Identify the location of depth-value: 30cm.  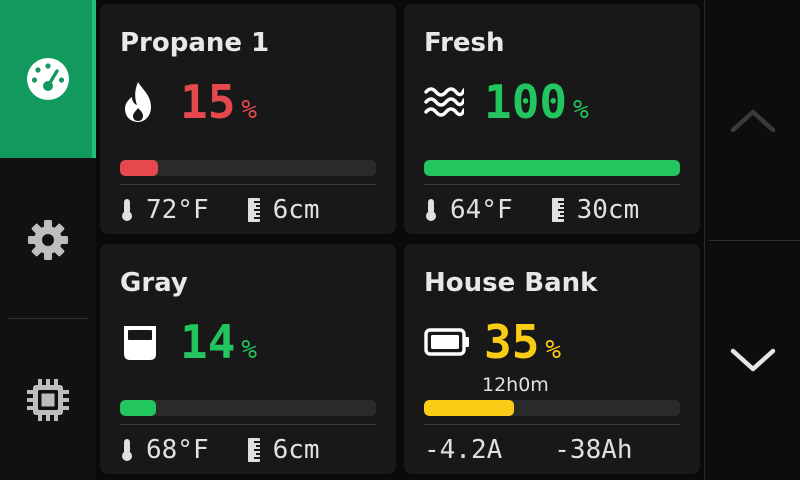
(608, 210).